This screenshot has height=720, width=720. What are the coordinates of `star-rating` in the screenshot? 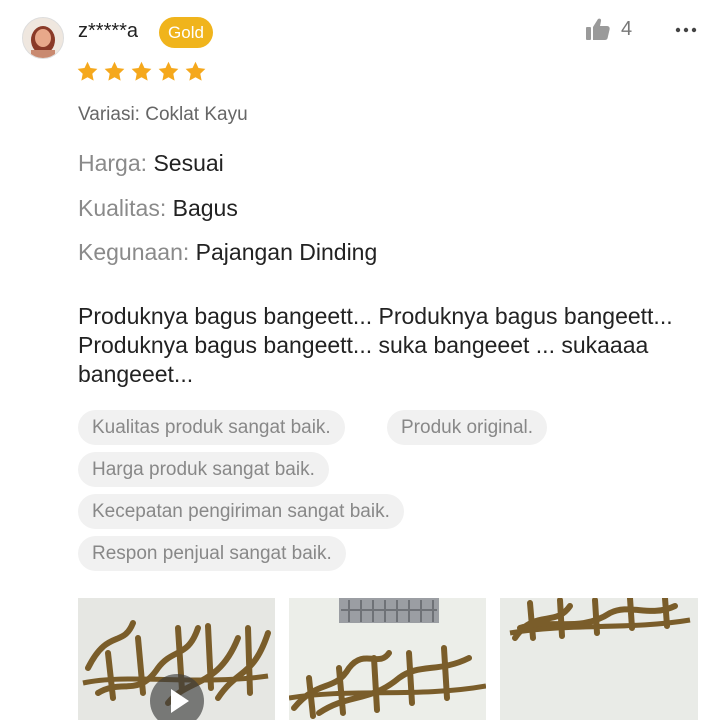 It's located at (141, 71).